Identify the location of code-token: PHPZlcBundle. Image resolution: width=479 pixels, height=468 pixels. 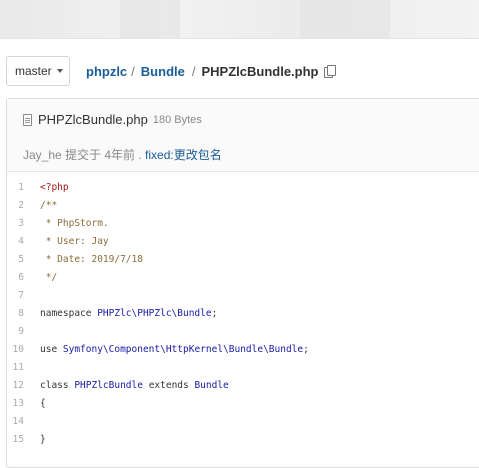
(108, 385).